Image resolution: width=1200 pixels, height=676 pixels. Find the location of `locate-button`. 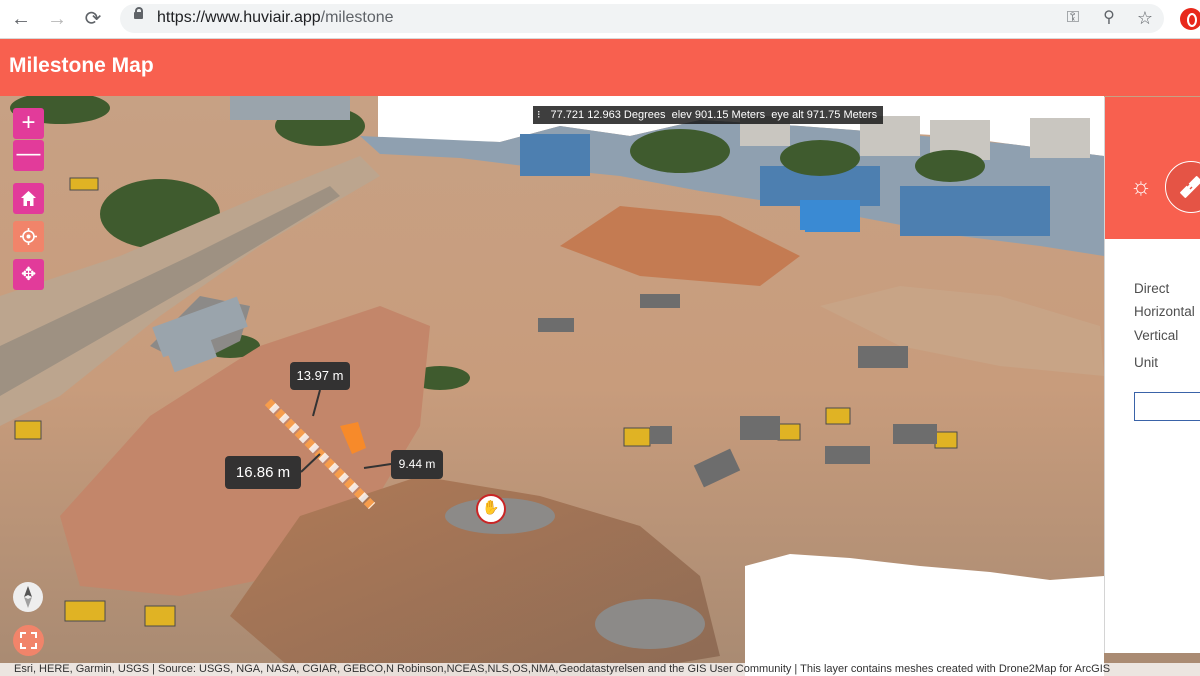

locate-button is located at coordinates (28, 236).